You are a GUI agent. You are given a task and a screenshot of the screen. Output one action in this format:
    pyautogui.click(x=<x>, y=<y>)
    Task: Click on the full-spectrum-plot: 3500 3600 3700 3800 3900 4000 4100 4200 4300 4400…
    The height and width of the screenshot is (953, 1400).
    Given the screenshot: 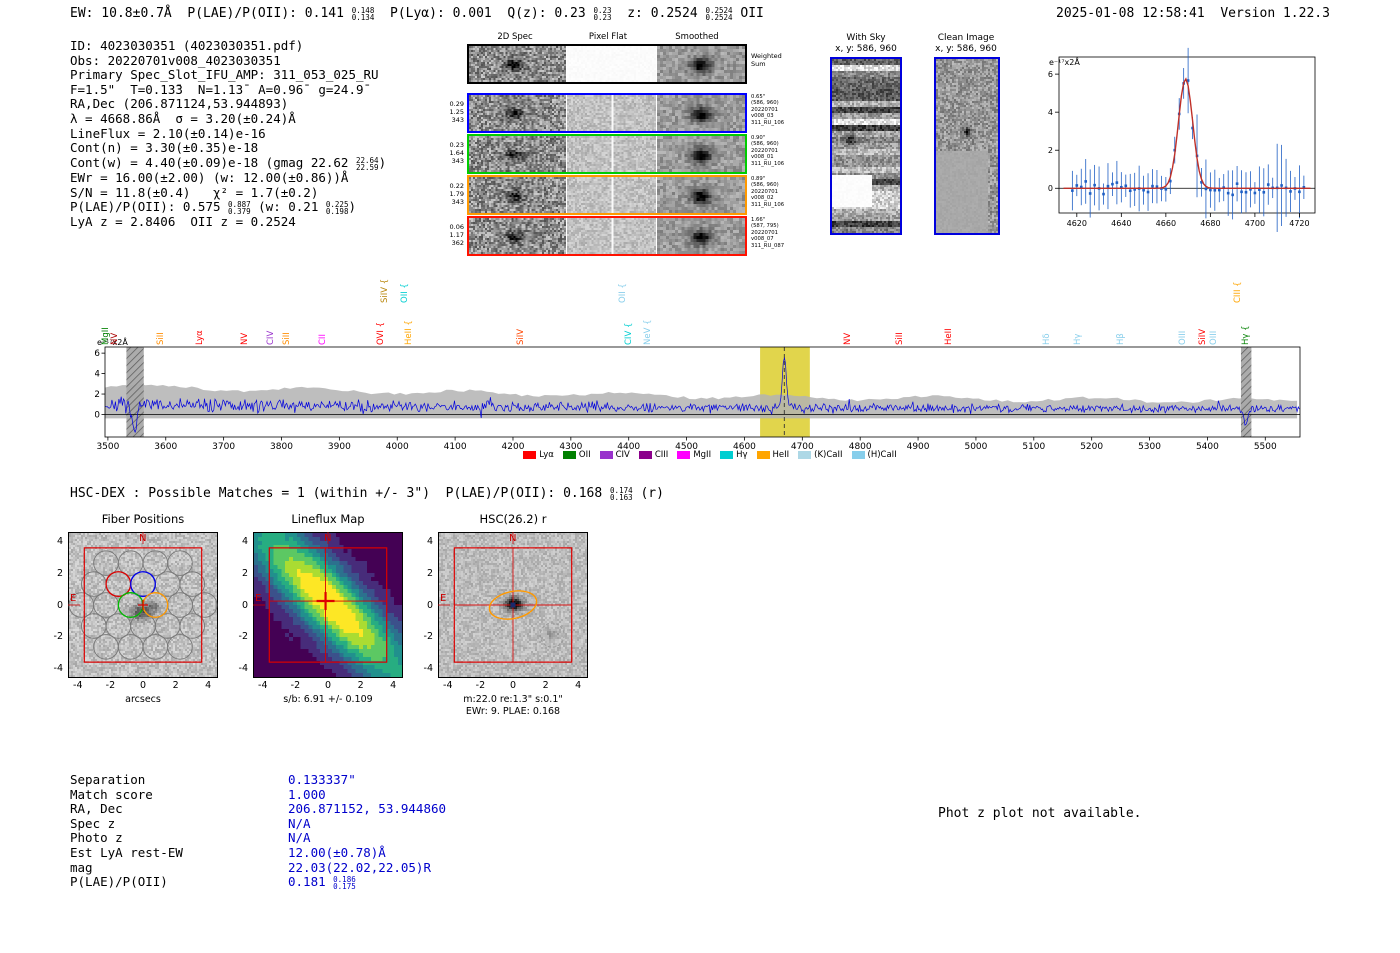 What is the action you would take?
    pyautogui.click(x=702, y=396)
    